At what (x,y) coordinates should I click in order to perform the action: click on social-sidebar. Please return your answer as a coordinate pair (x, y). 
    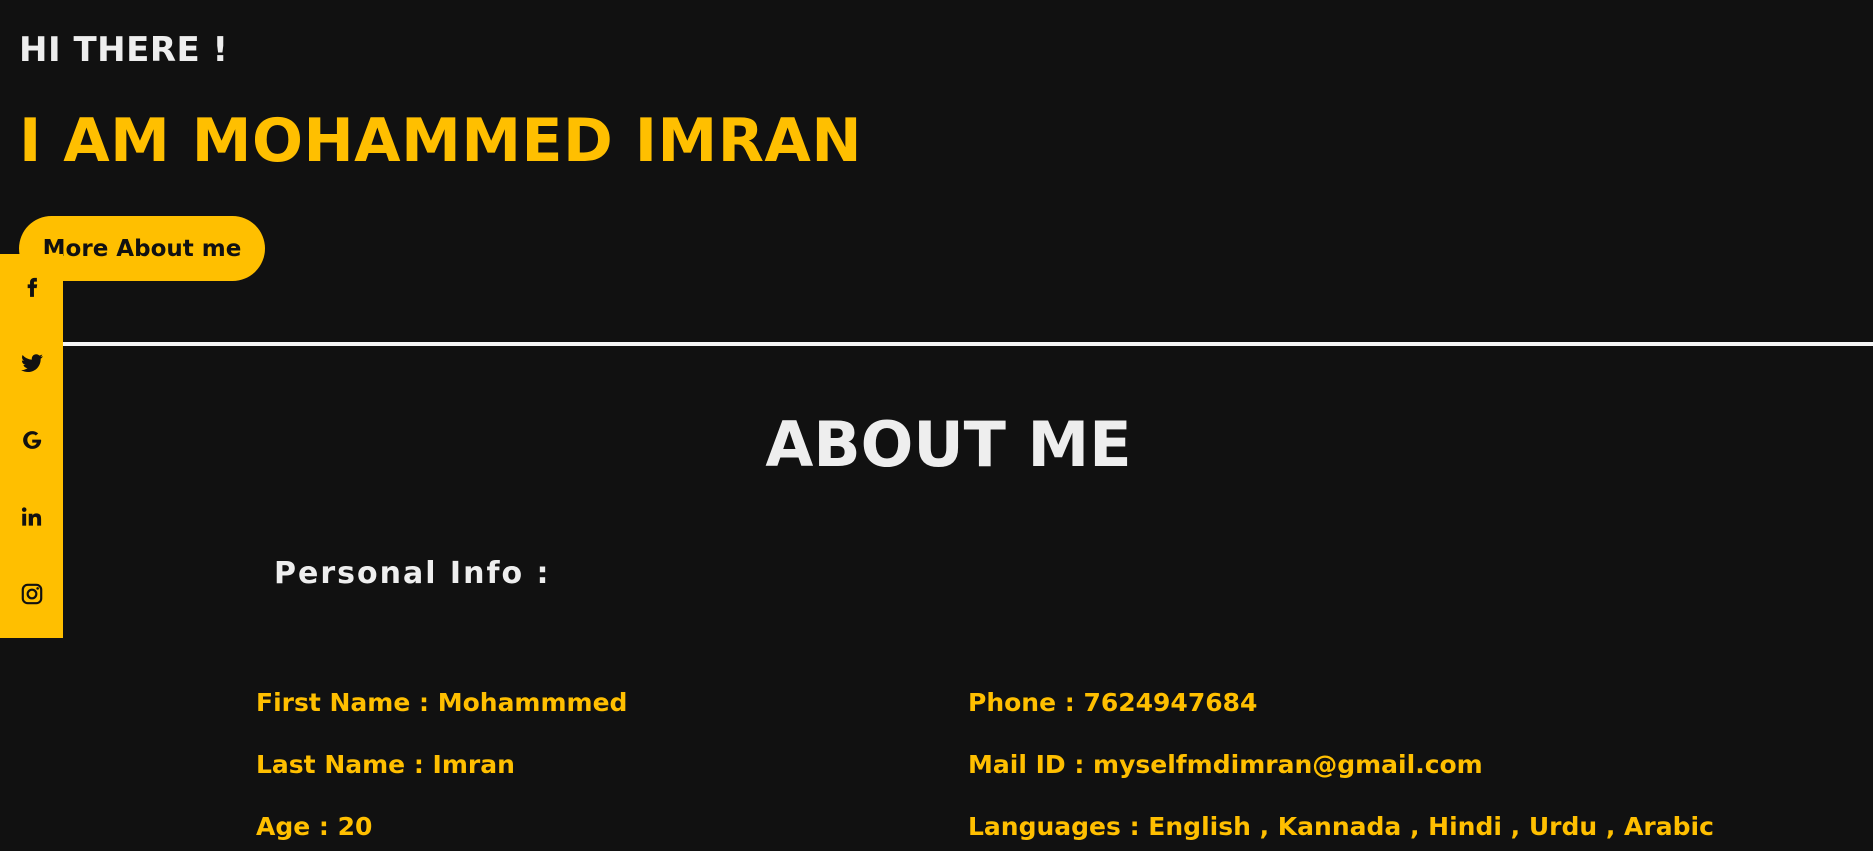
    Looking at the image, I should click on (31, 446).